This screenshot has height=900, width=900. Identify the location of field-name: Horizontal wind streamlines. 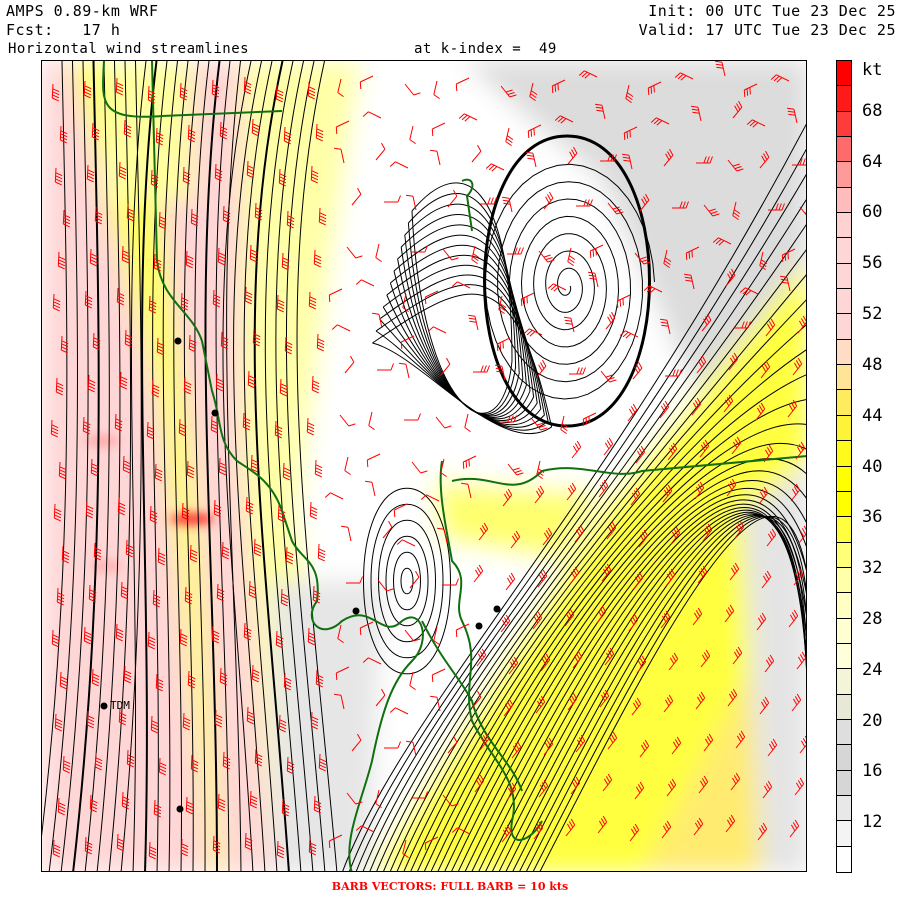
(129, 49).